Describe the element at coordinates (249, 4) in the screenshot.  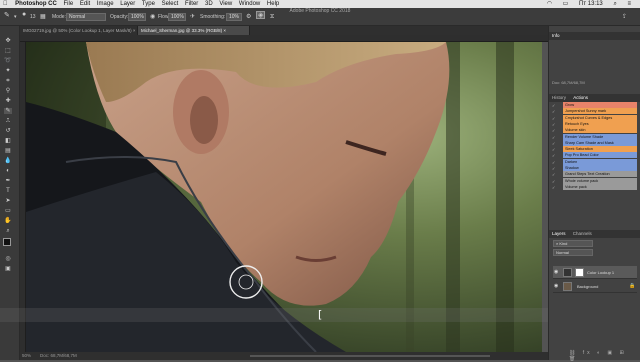
I see `menu-window: Window` at that location.